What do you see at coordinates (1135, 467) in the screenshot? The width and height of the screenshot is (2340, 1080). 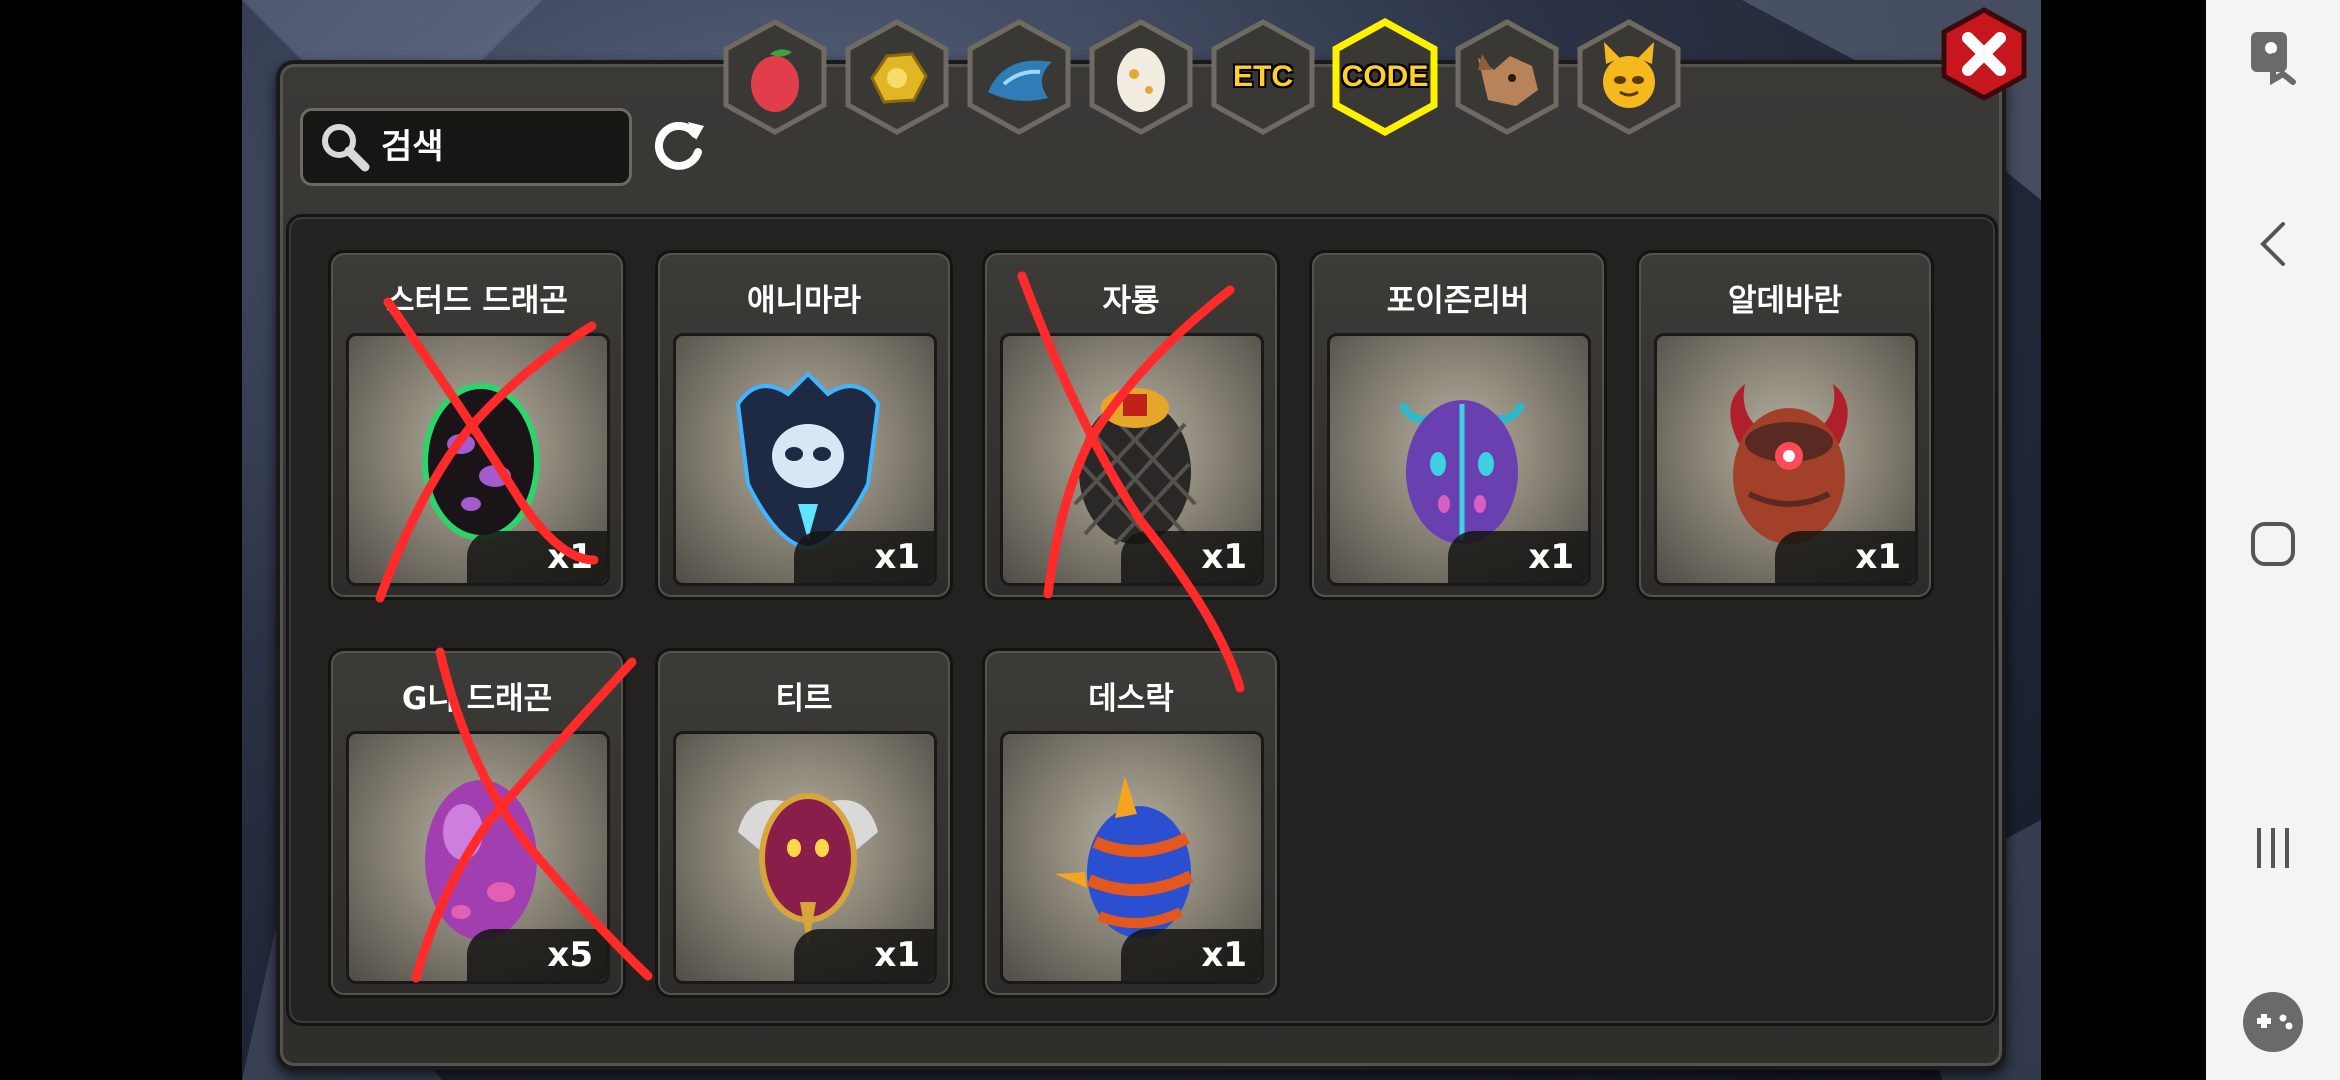 I see `netted-gold-egg-icon` at bounding box center [1135, 467].